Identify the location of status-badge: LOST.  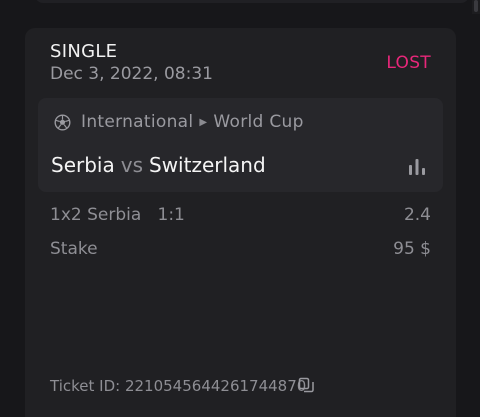
(408, 63).